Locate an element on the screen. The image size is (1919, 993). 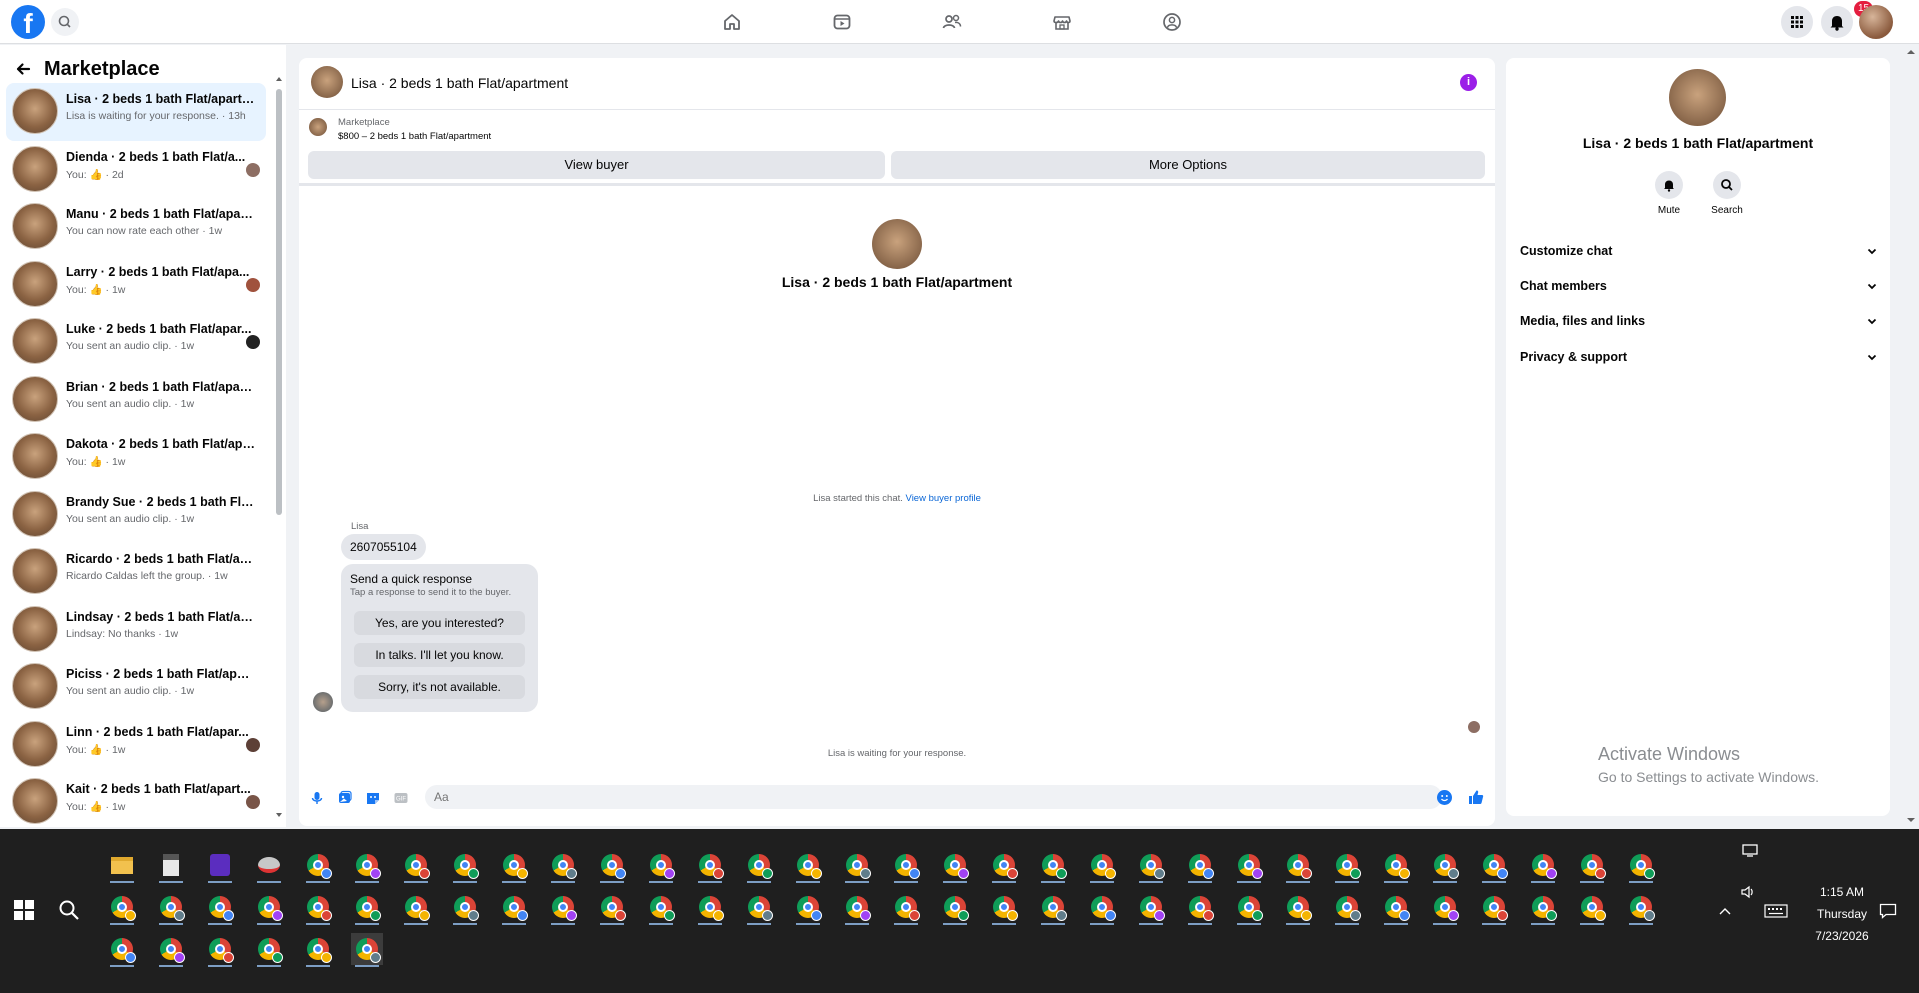
mute-button: Mute is located at coordinates (1669, 193).